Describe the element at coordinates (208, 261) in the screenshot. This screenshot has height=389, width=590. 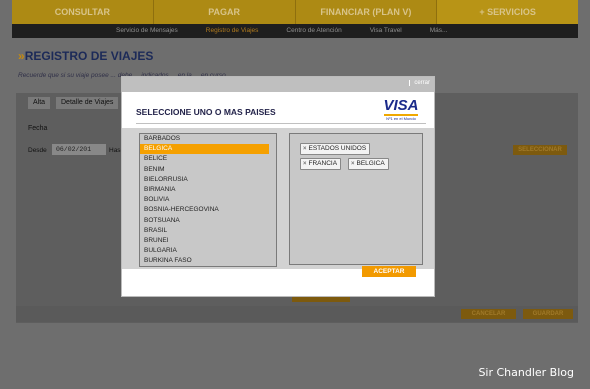
I see `list-item: BURKINA FASO` at that location.